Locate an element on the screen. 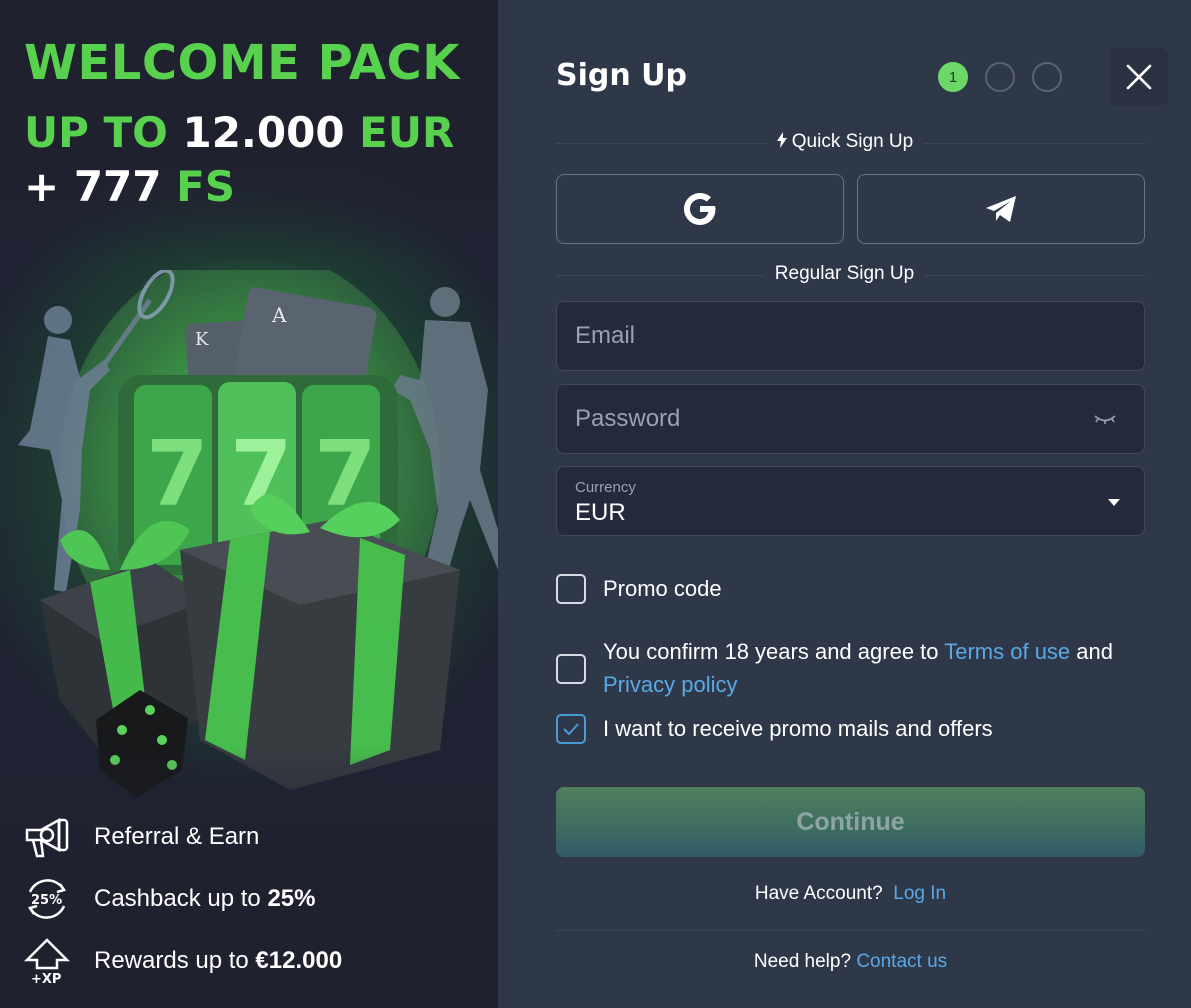  quick-signup-label: Quick Sign Up is located at coordinates (844, 142).